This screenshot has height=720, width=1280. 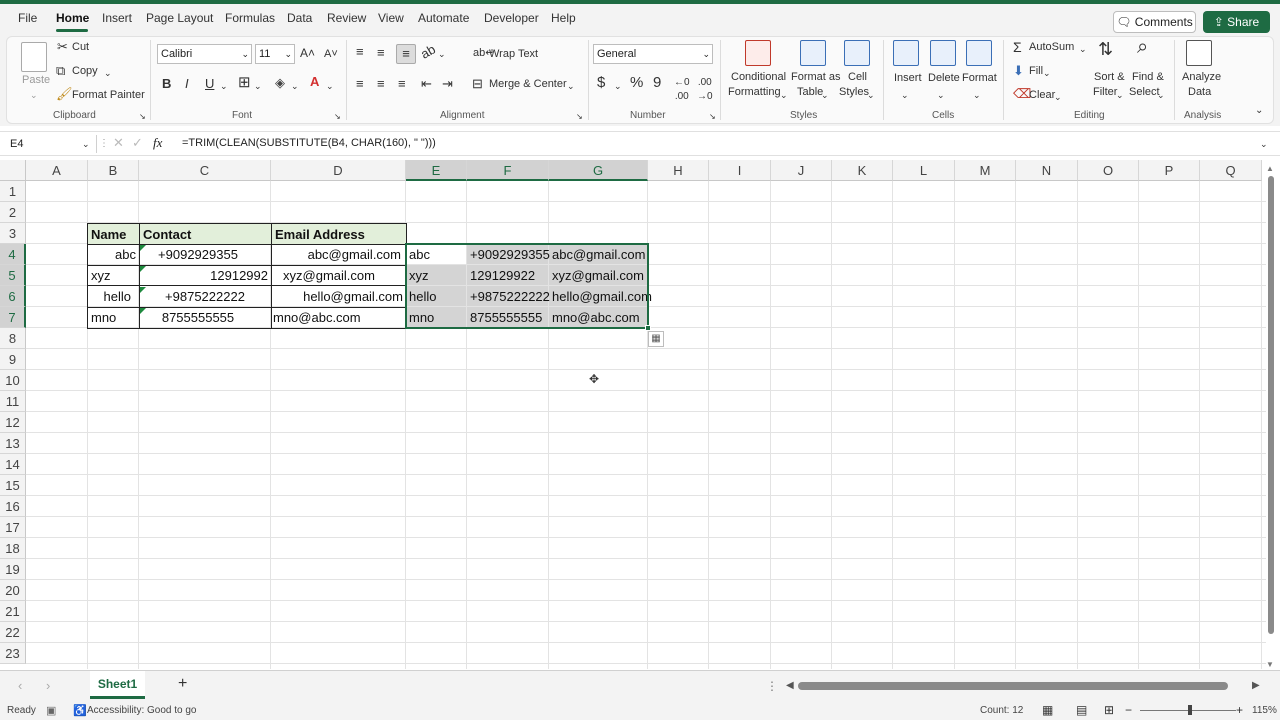 What do you see at coordinates (571, 86) in the screenshot?
I see `merge-dropdown-icon: ⌄` at bounding box center [571, 86].